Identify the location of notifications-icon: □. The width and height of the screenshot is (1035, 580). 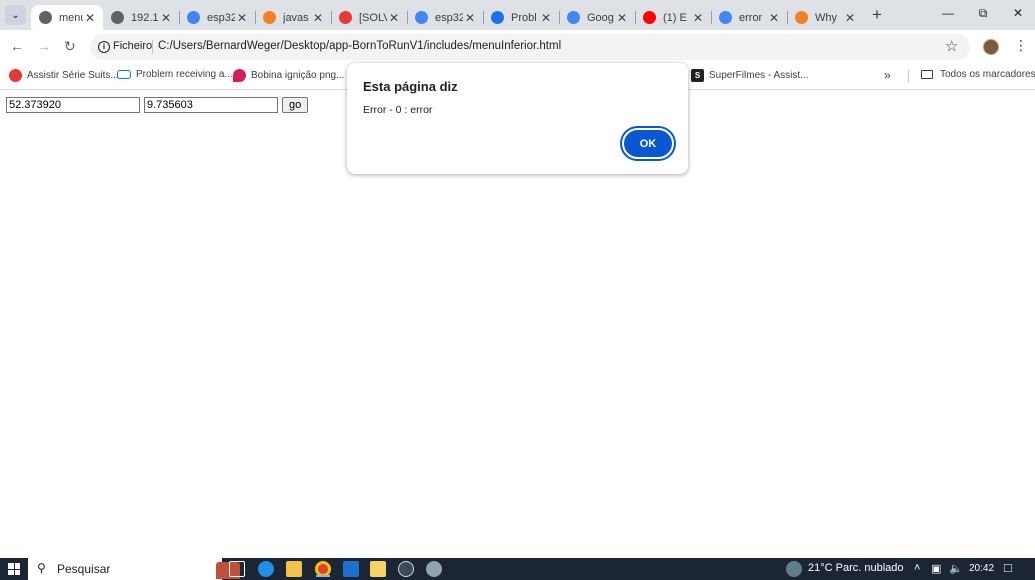
(1008, 567).